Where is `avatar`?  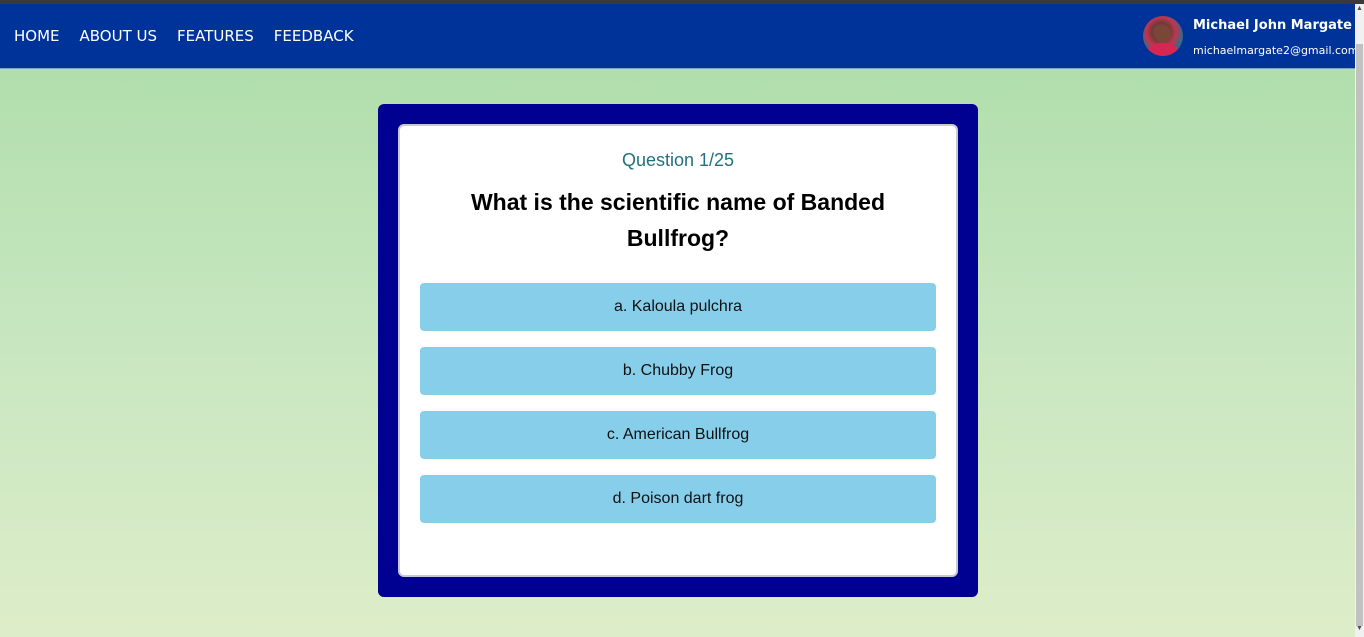 avatar is located at coordinates (1163, 36).